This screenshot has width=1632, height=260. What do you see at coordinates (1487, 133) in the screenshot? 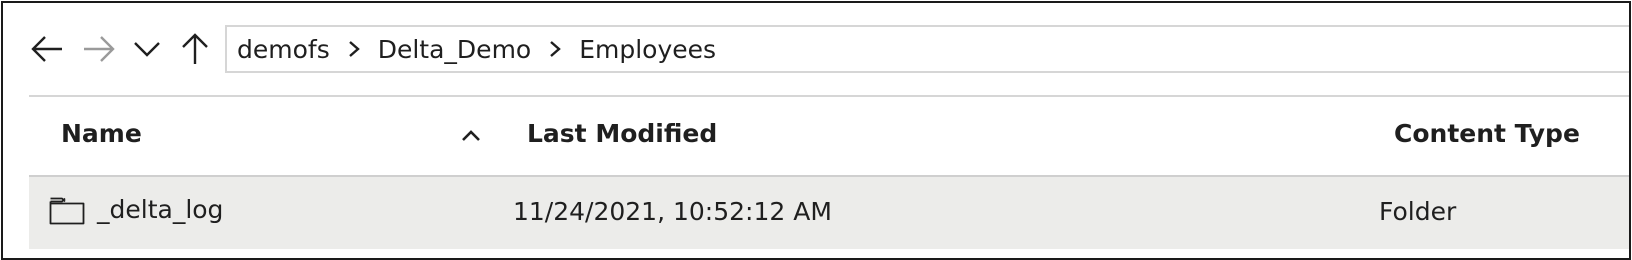
I see `column-header-content-type: Content Type` at bounding box center [1487, 133].